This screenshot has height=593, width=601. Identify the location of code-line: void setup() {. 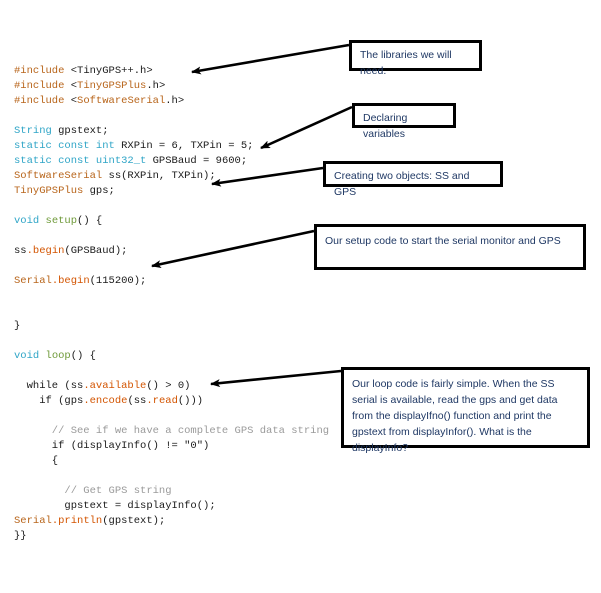
(179, 221).